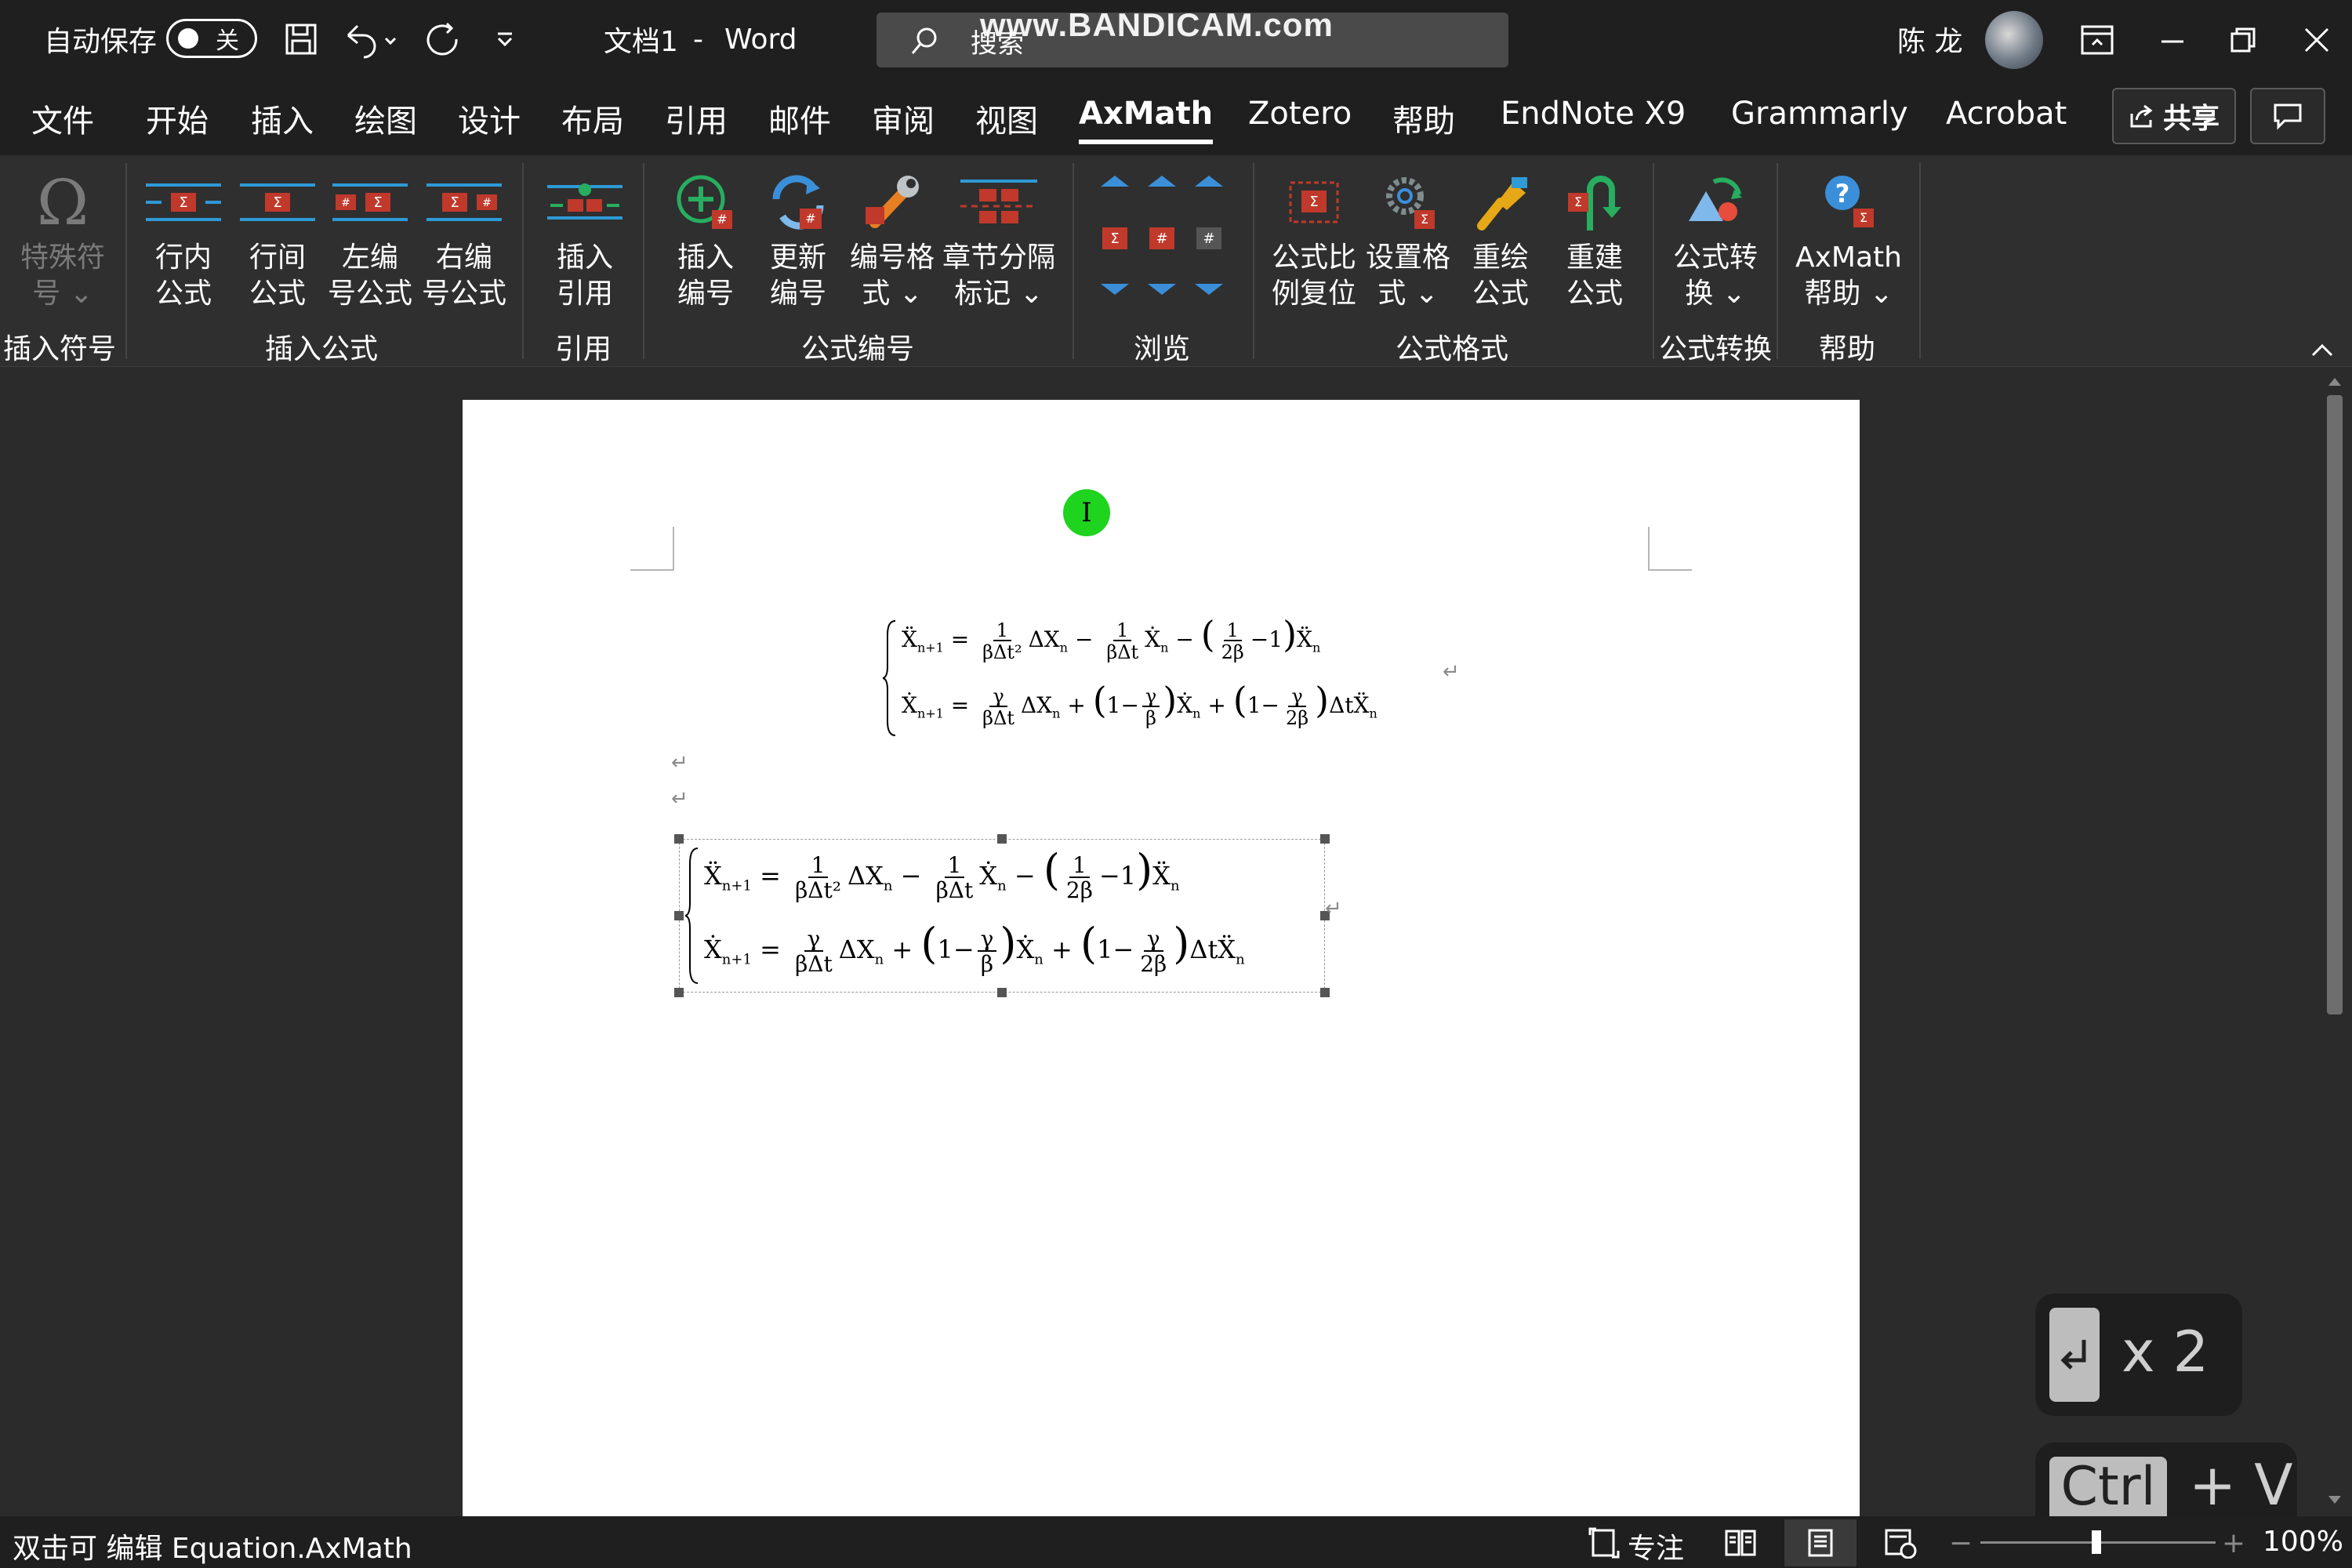 This screenshot has width=2352, height=1568. I want to click on zoom-slider, so click(2098, 1542).